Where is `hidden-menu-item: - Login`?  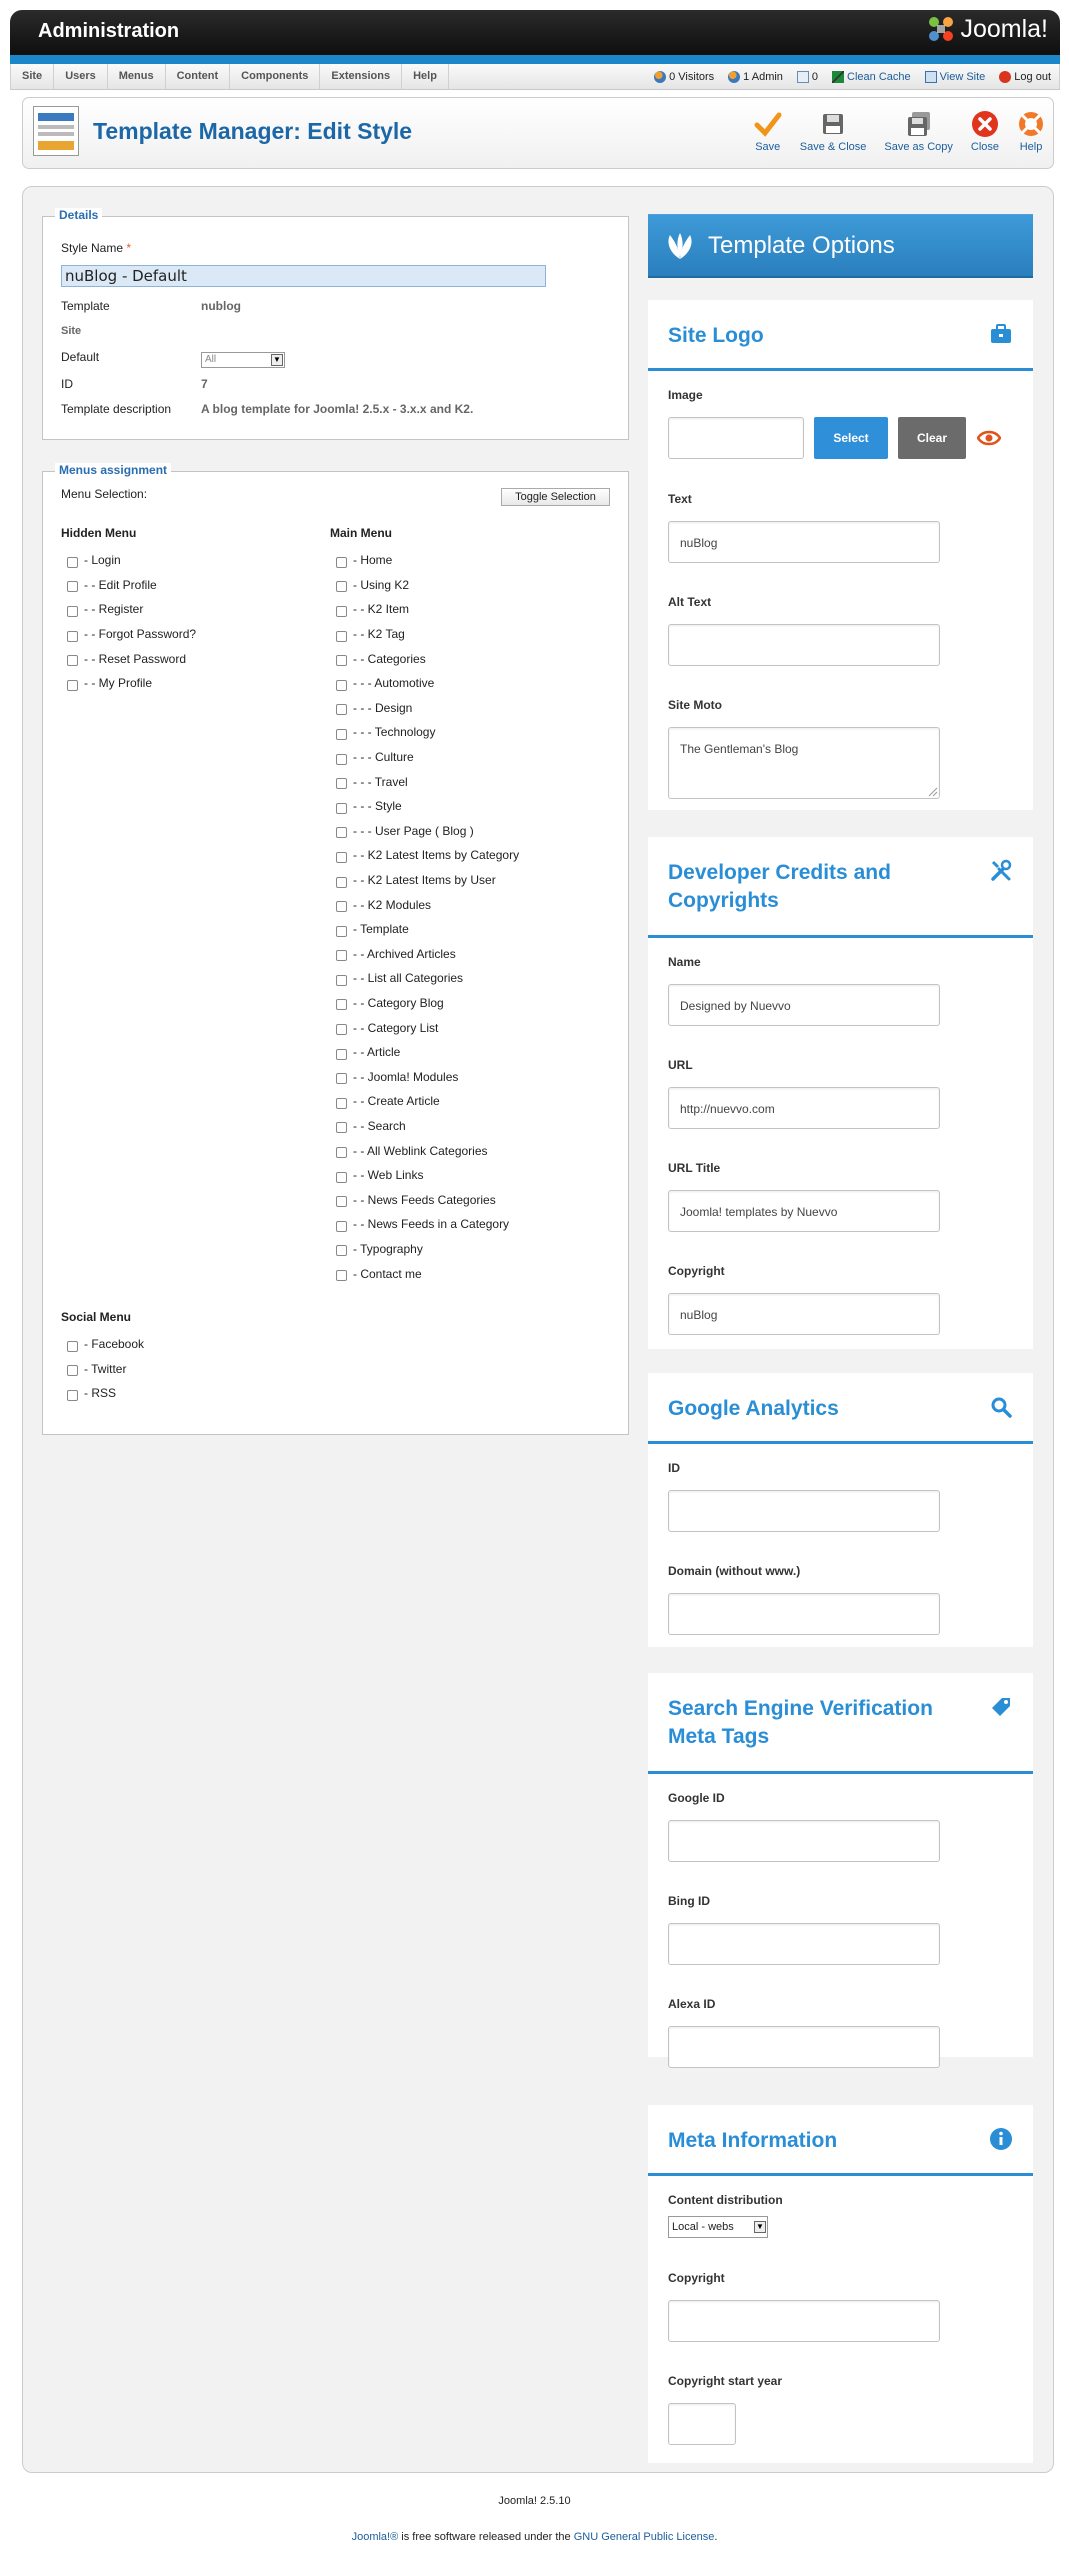
hidden-menu-item: - Login is located at coordinates (186, 560).